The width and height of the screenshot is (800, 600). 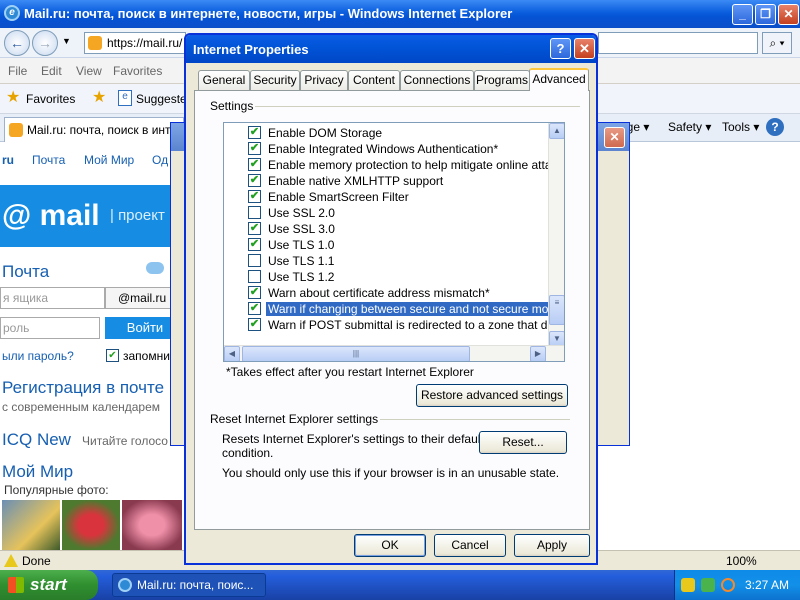 I want to click on icq-heading: ICQ New, so click(x=36, y=440).